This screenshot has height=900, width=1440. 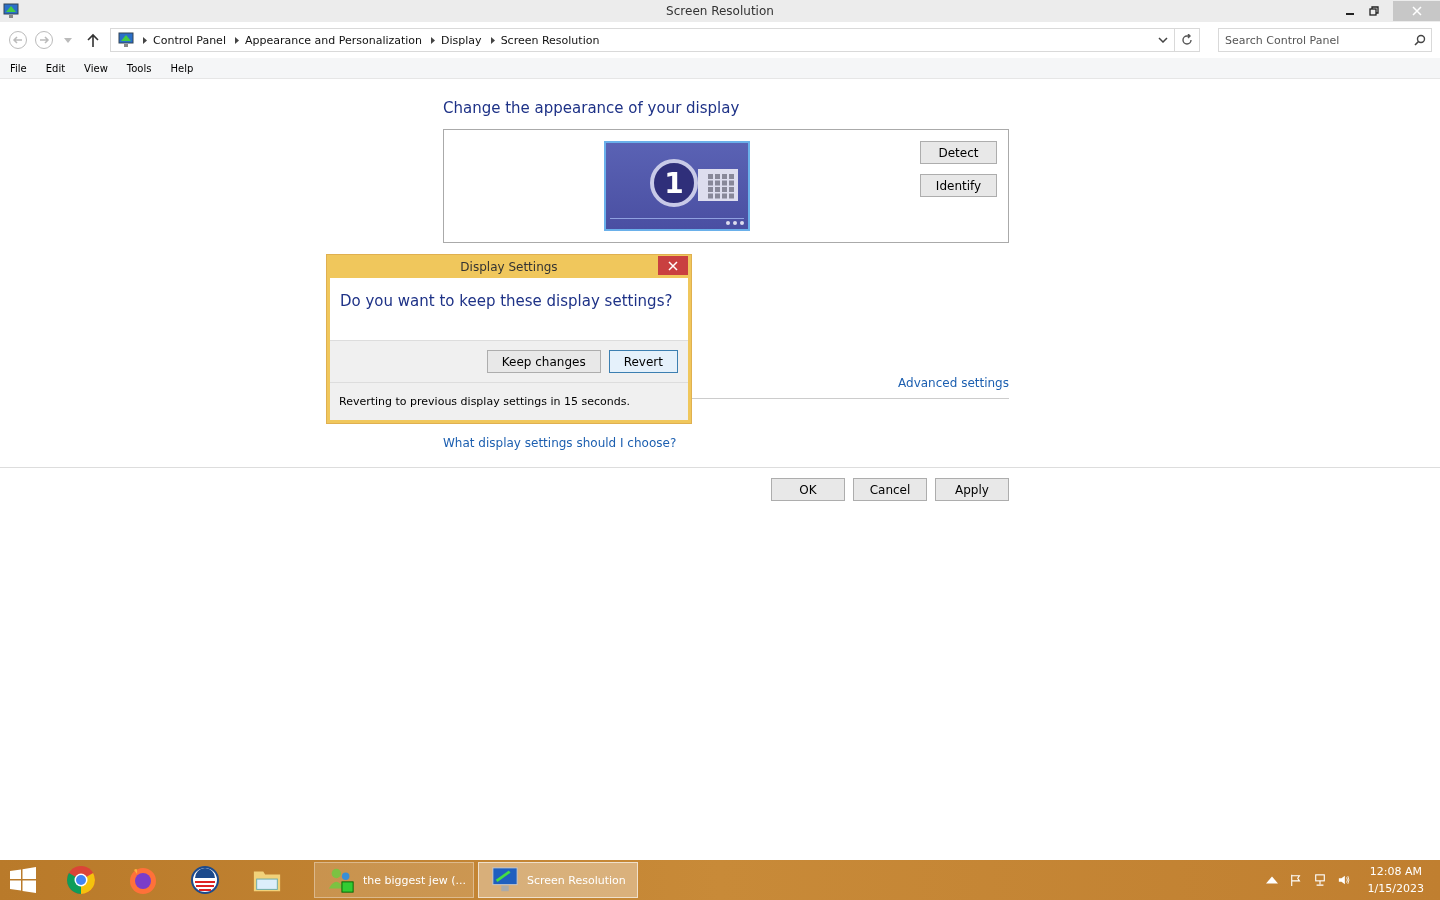 What do you see at coordinates (890, 489) in the screenshot?
I see `dialog-button: Cancel` at bounding box center [890, 489].